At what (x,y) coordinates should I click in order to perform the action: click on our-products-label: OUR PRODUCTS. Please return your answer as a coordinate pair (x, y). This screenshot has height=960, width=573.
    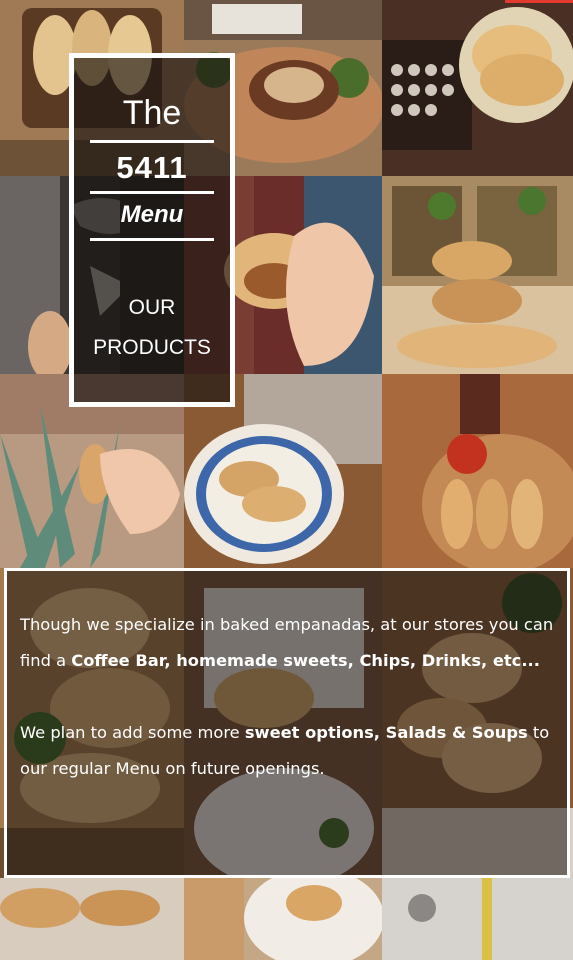
    Looking at the image, I should click on (152, 328).